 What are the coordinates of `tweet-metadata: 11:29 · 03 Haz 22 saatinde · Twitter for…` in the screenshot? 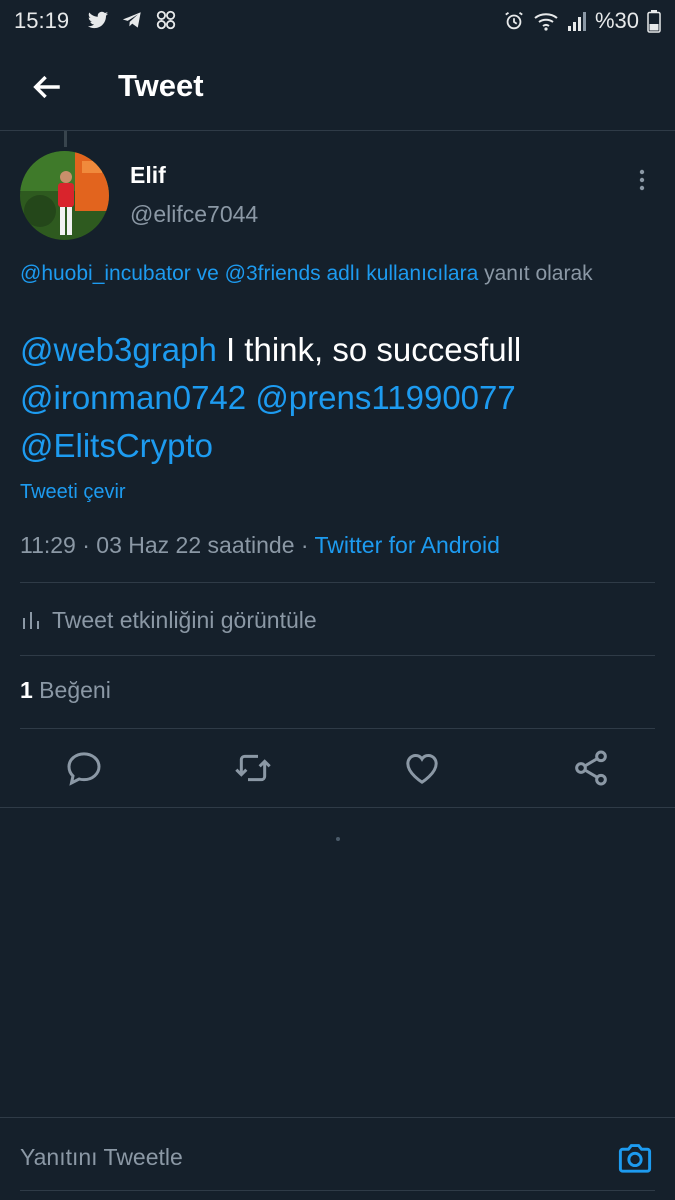 It's located at (260, 545).